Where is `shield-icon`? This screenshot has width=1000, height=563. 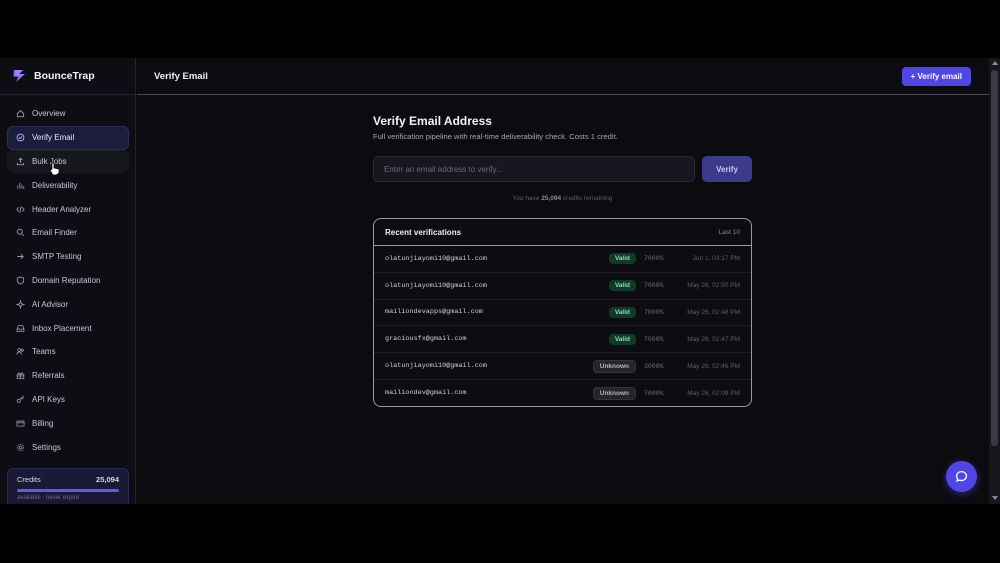 shield-icon is located at coordinates (20, 280).